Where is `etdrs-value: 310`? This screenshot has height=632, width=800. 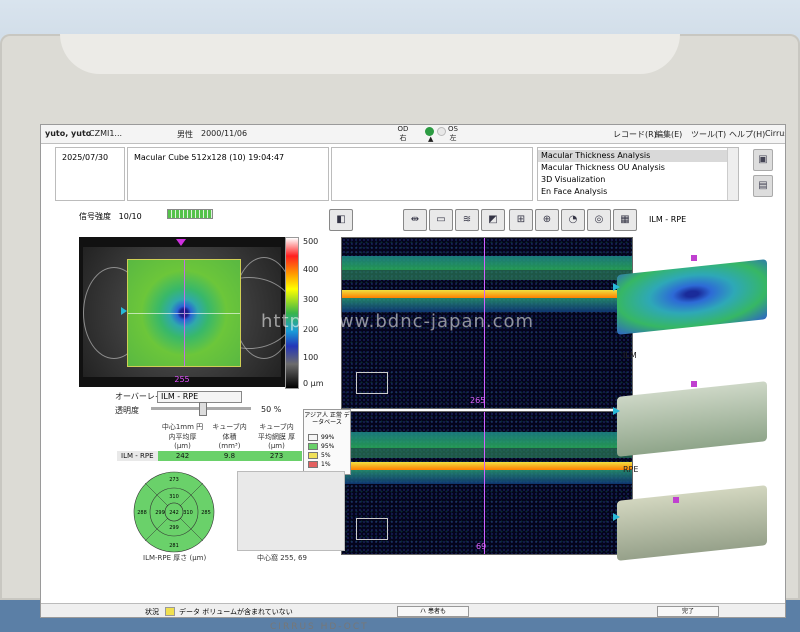 etdrs-value: 310 is located at coordinates (188, 513).